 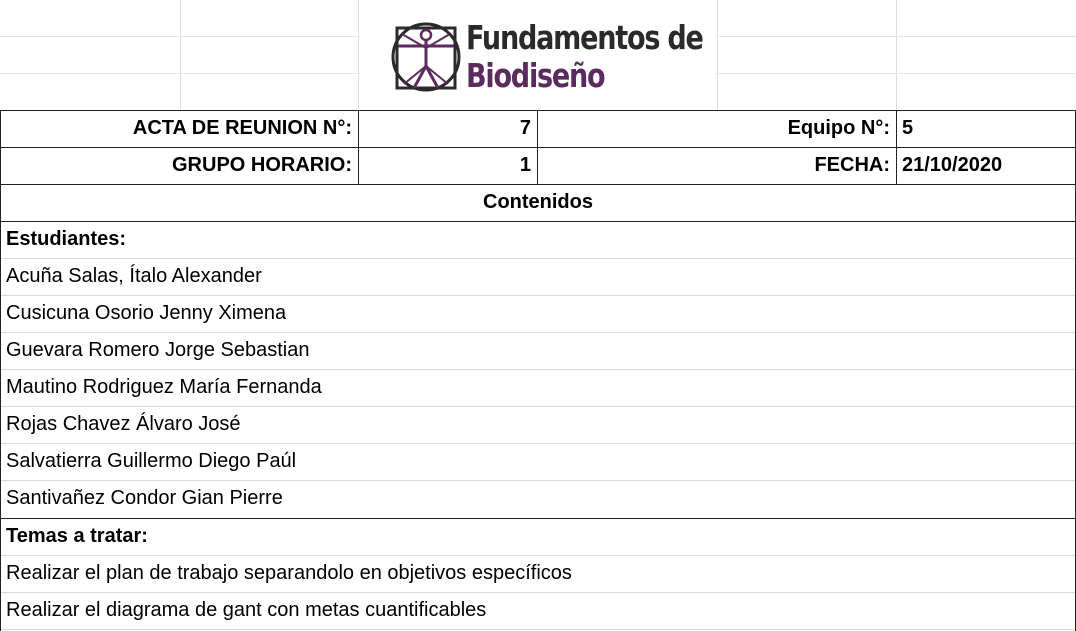 I want to click on header-row-grupo: GRUPO HORARIO: 1 FECHA: 21/10/2020, so click(x=538, y=165).